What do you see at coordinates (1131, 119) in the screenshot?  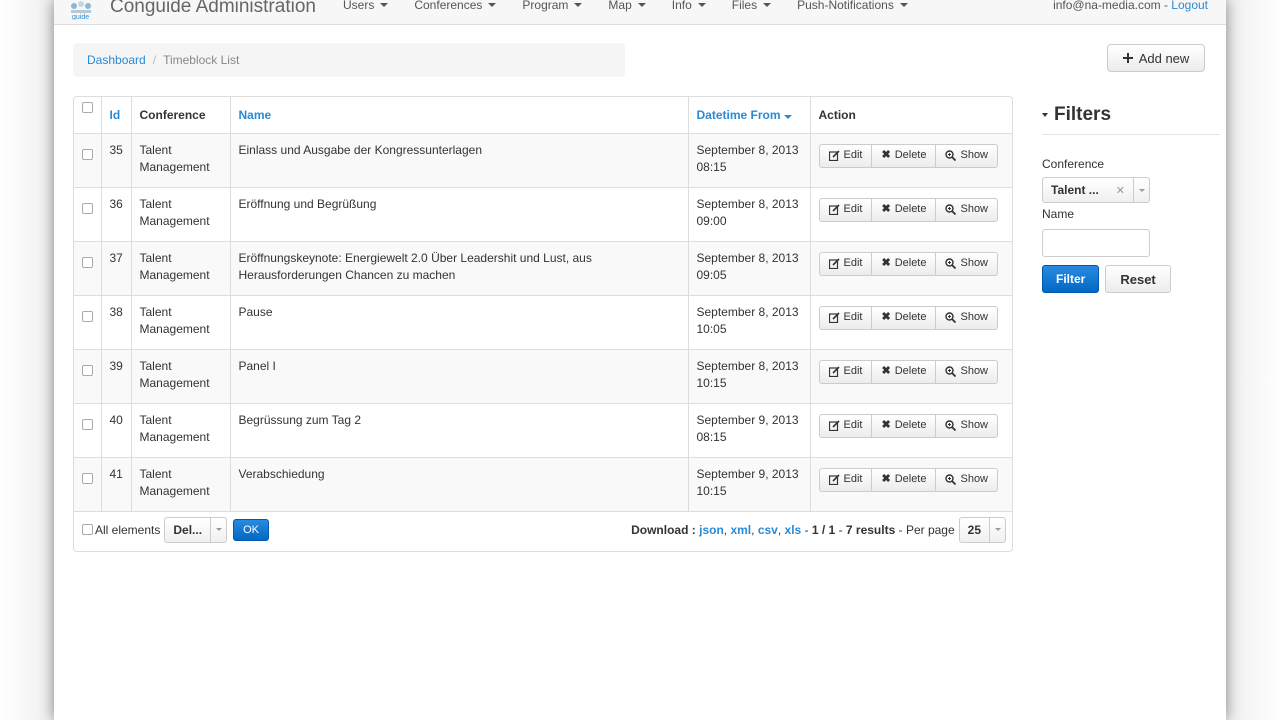 I see `filters-toggle: Filters` at bounding box center [1131, 119].